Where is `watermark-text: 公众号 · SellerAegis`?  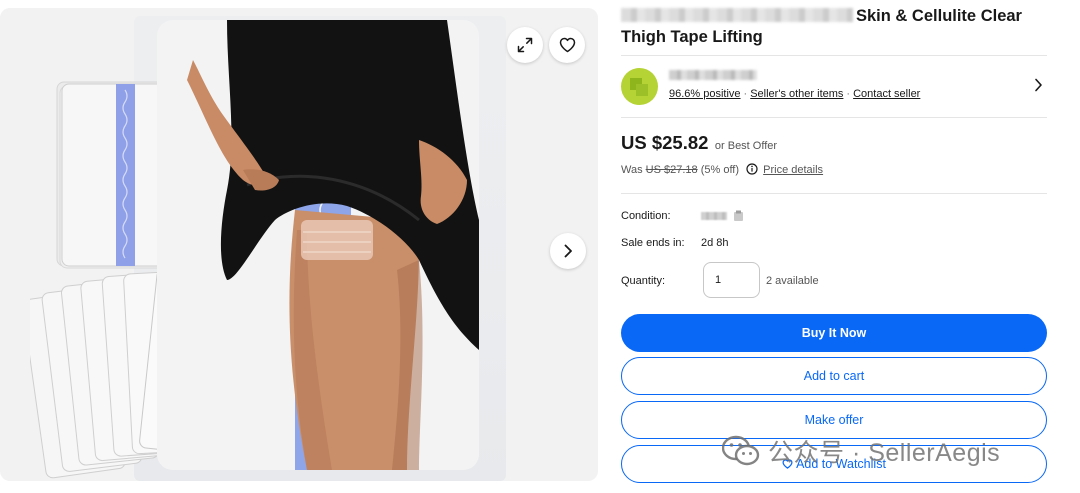 watermark-text: 公众号 · SellerAegis is located at coordinates (884, 453).